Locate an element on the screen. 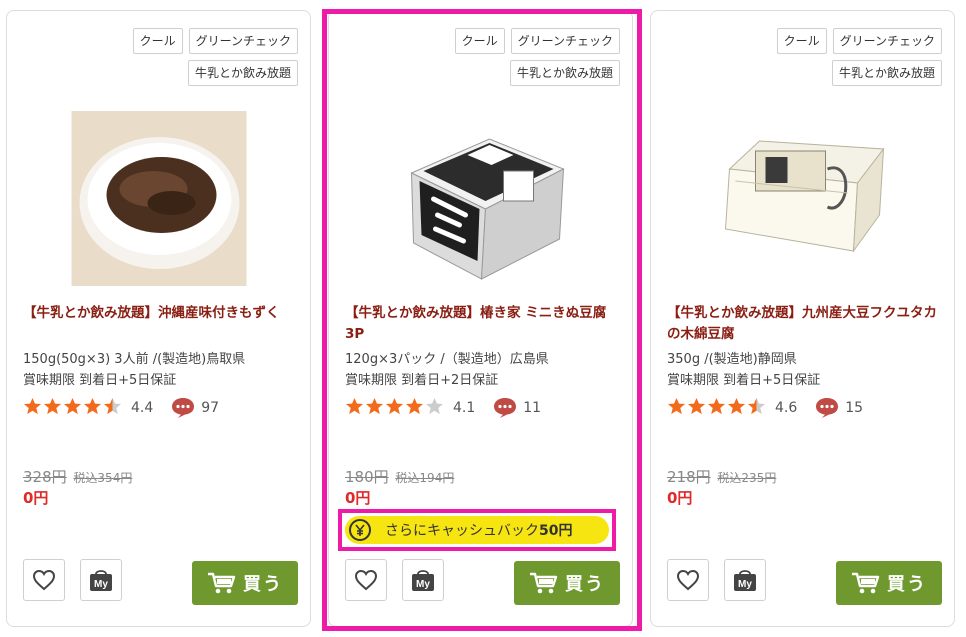 This screenshot has width=966, height=637. cashback-banner: さらにキャッシュバック50円 is located at coordinates (477, 530).